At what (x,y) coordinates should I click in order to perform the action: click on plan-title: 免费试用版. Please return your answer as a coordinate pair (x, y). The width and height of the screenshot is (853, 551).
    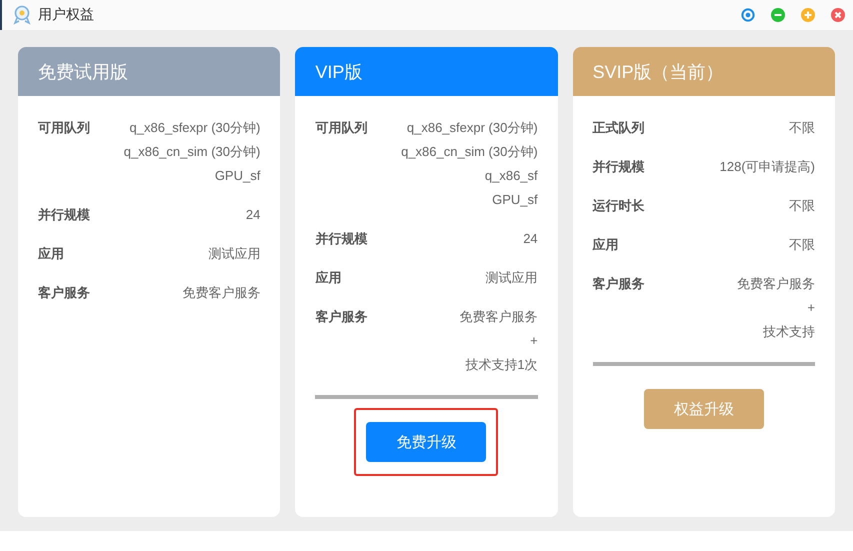
    Looking at the image, I should click on (149, 71).